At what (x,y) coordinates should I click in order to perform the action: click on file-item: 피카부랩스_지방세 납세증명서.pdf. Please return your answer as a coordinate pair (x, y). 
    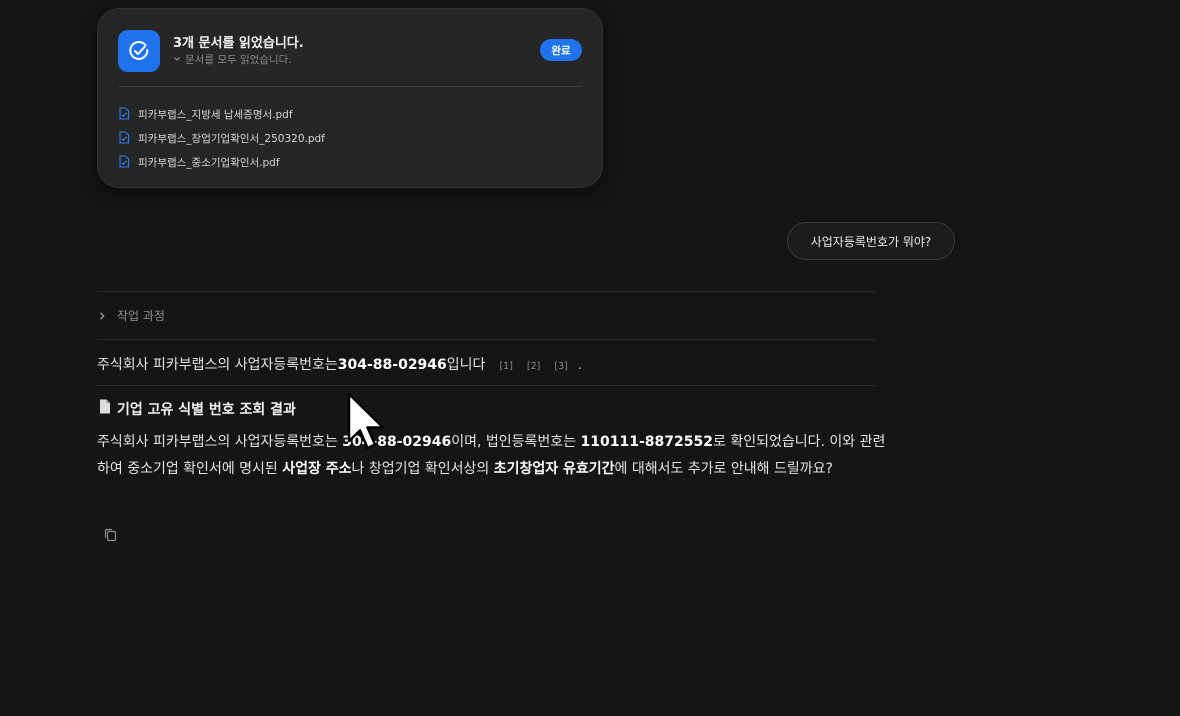
    Looking at the image, I should click on (221, 114).